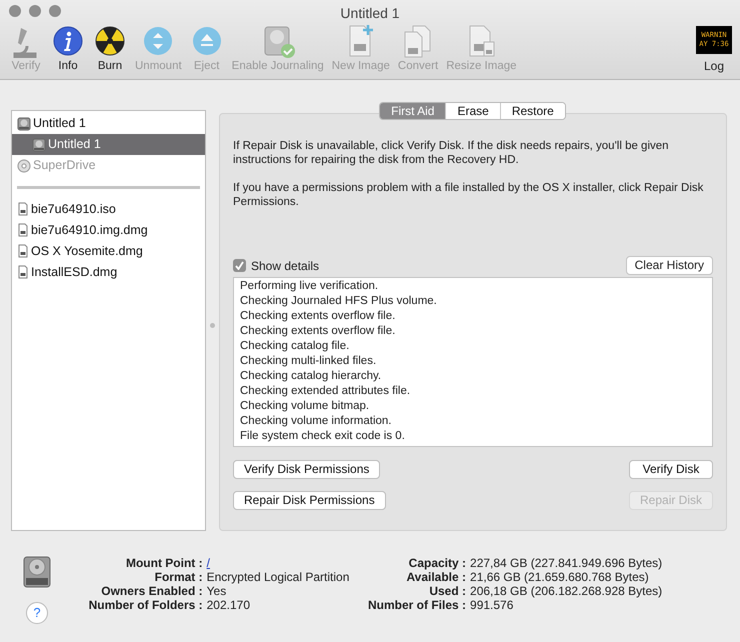 The image size is (740, 642). What do you see at coordinates (566, 563) in the screenshot?
I see `info-value: 227,84 GB (227.841.949.696 Bytes)` at bounding box center [566, 563].